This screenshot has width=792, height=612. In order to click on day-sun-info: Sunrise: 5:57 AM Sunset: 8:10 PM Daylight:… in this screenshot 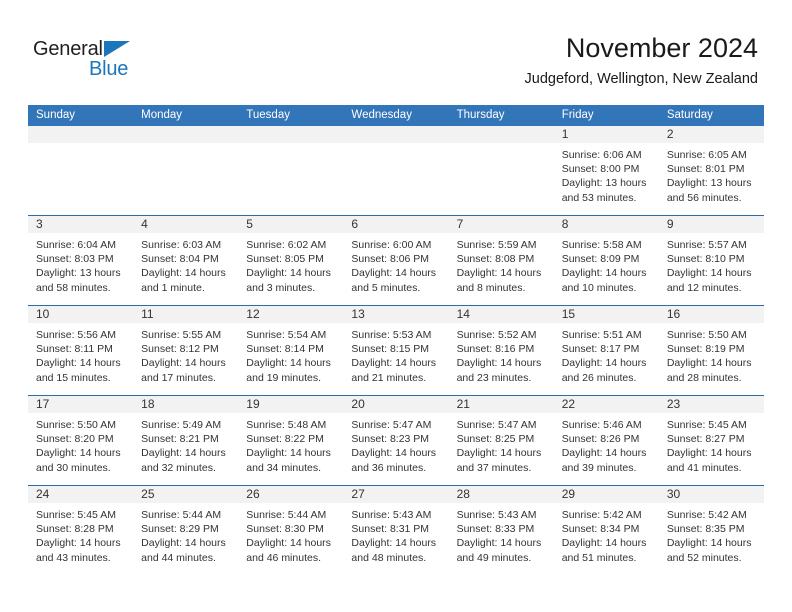, I will do `click(711, 264)`.